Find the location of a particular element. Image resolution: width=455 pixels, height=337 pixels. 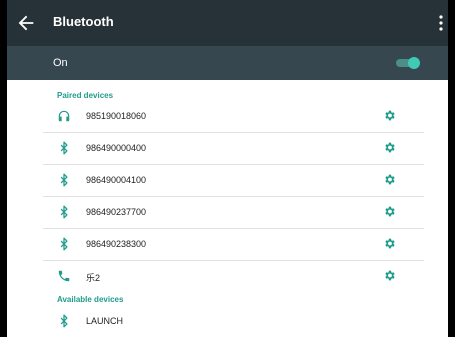

headphones-icon is located at coordinates (64, 116).